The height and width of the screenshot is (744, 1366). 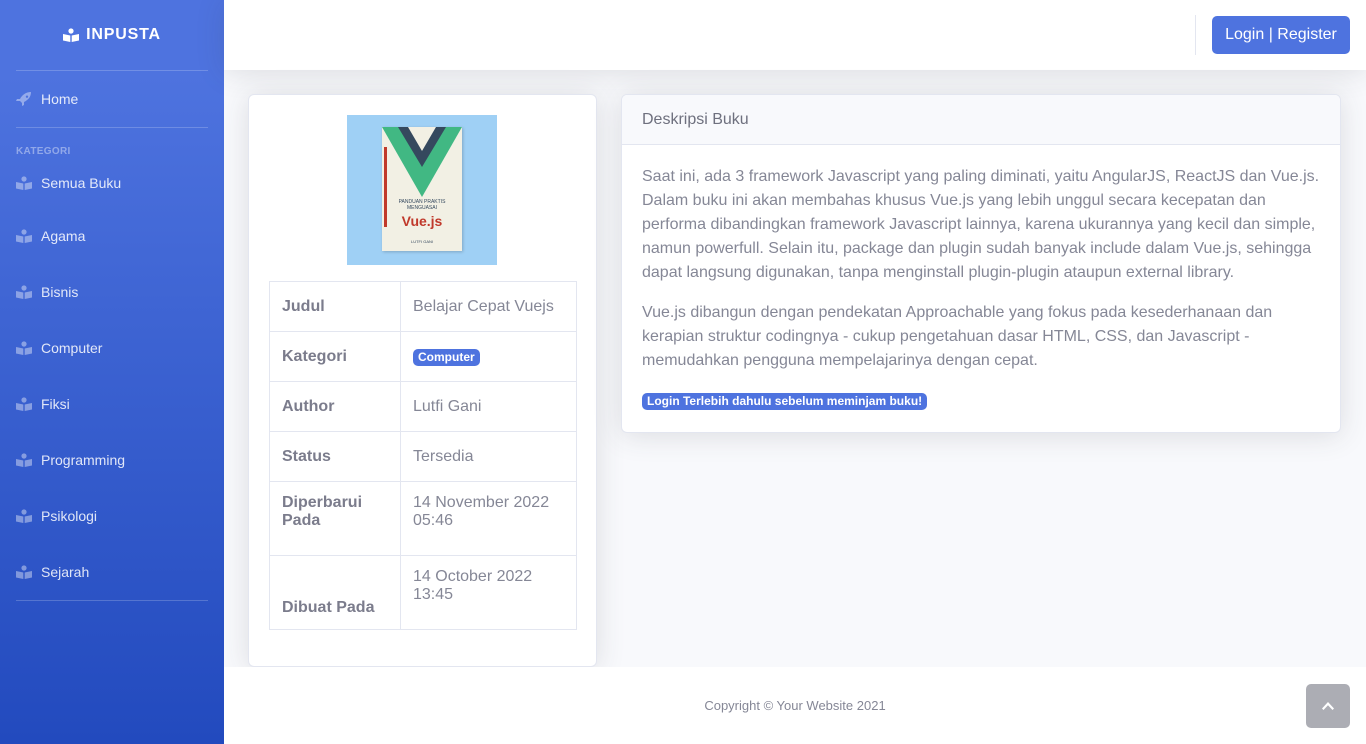 What do you see at coordinates (123, 34) in the screenshot?
I see `brand-name: INPUSTA` at bounding box center [123, 34].